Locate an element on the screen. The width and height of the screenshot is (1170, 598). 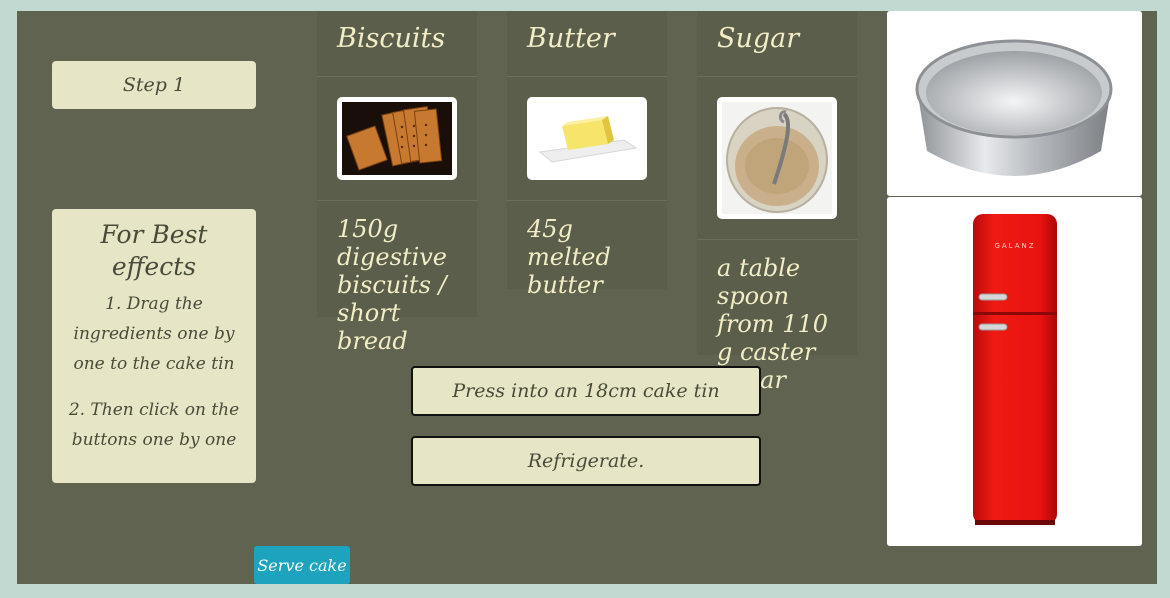
cake-tin-panel is located at coordinates (1014, 103).